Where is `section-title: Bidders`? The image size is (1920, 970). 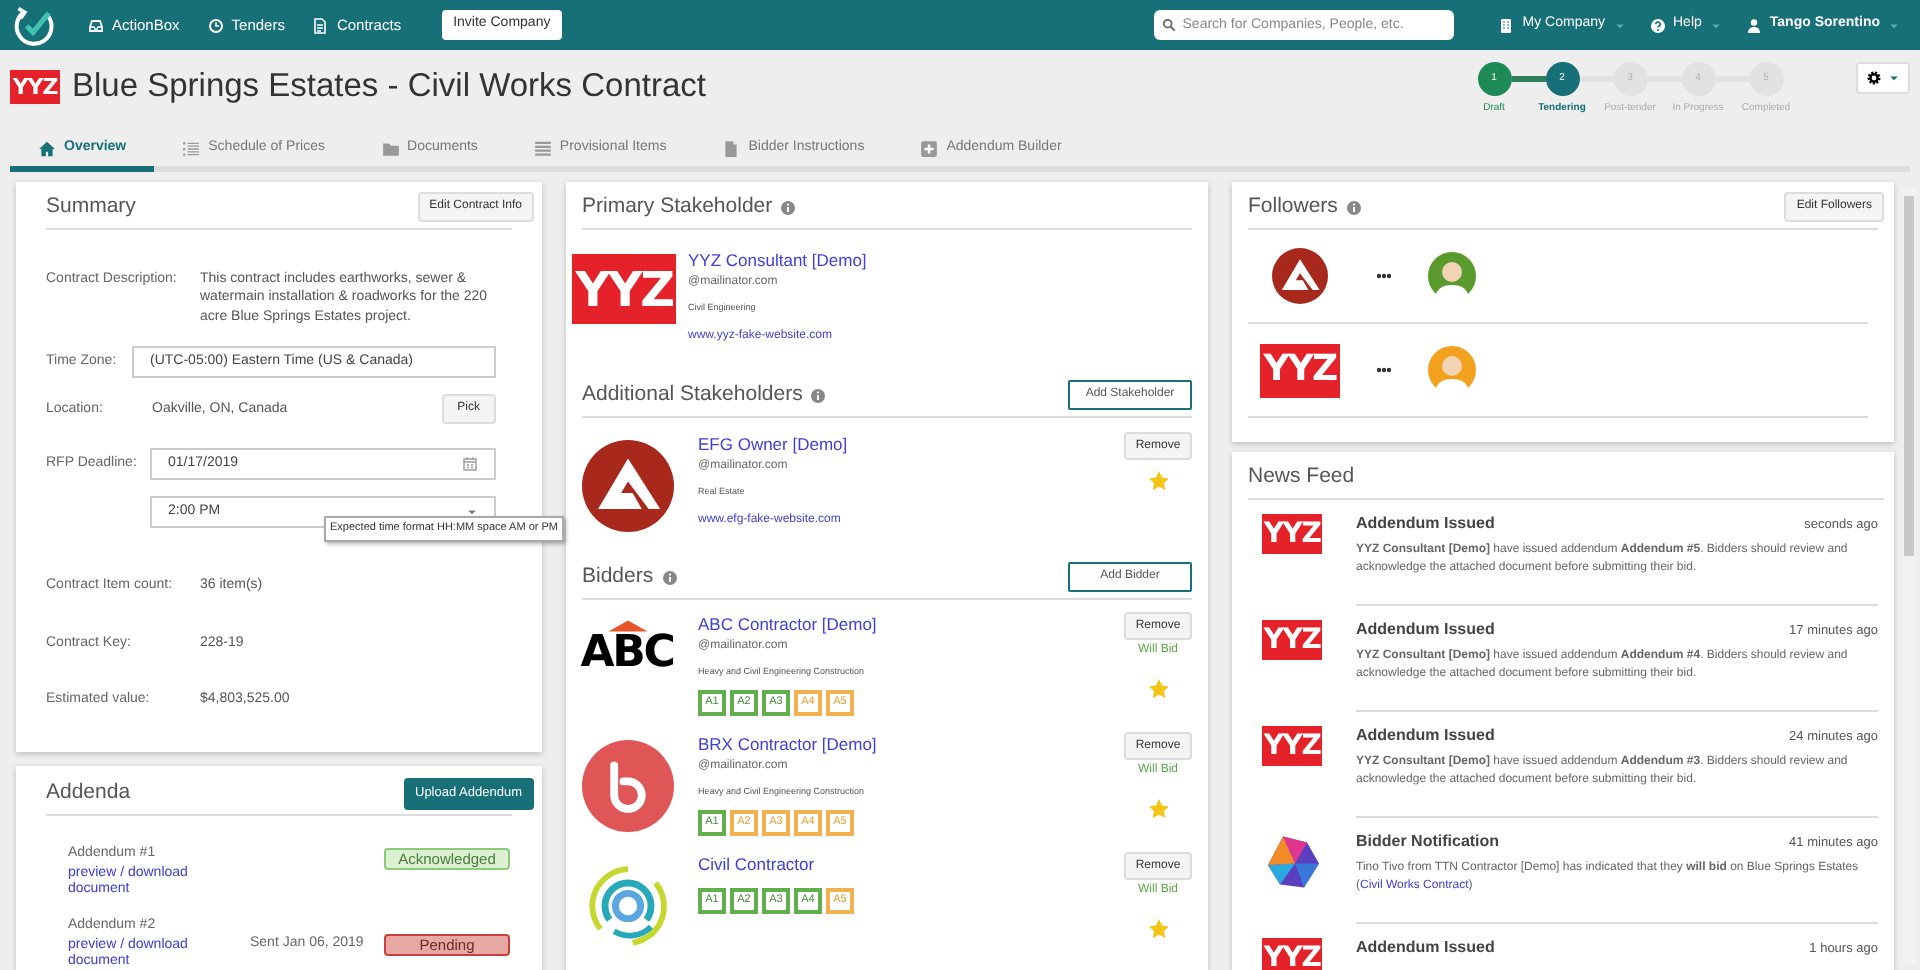 section-title: Bidders is located at coordinates (618, 576).